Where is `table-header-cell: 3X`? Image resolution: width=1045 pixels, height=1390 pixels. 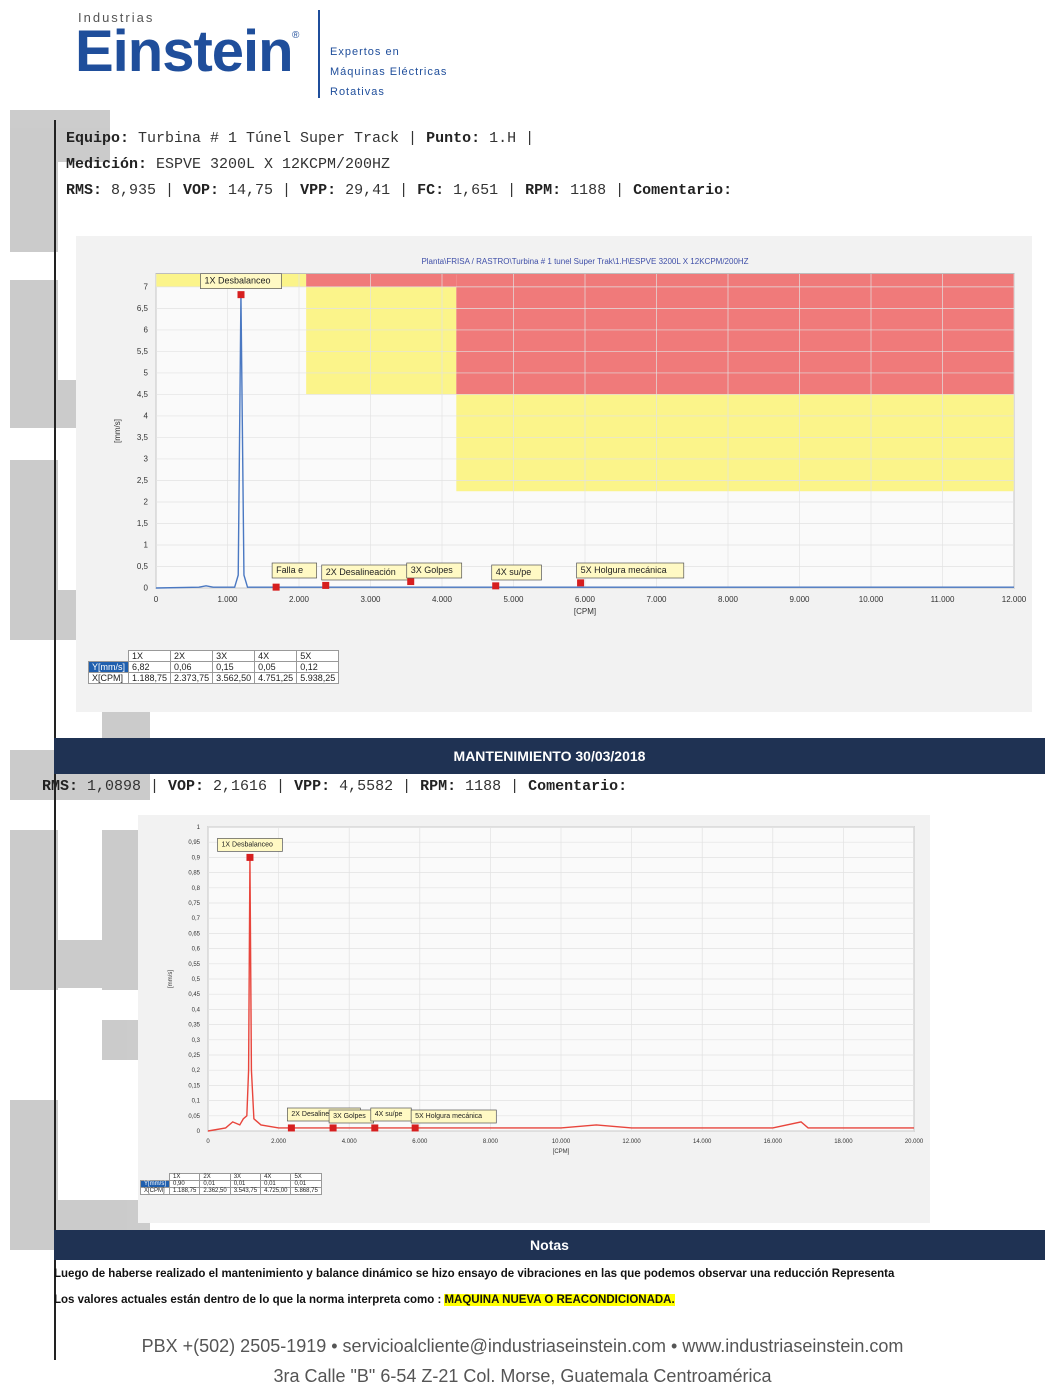
table-header-cell: 3X is located at coordinates (234, 656).